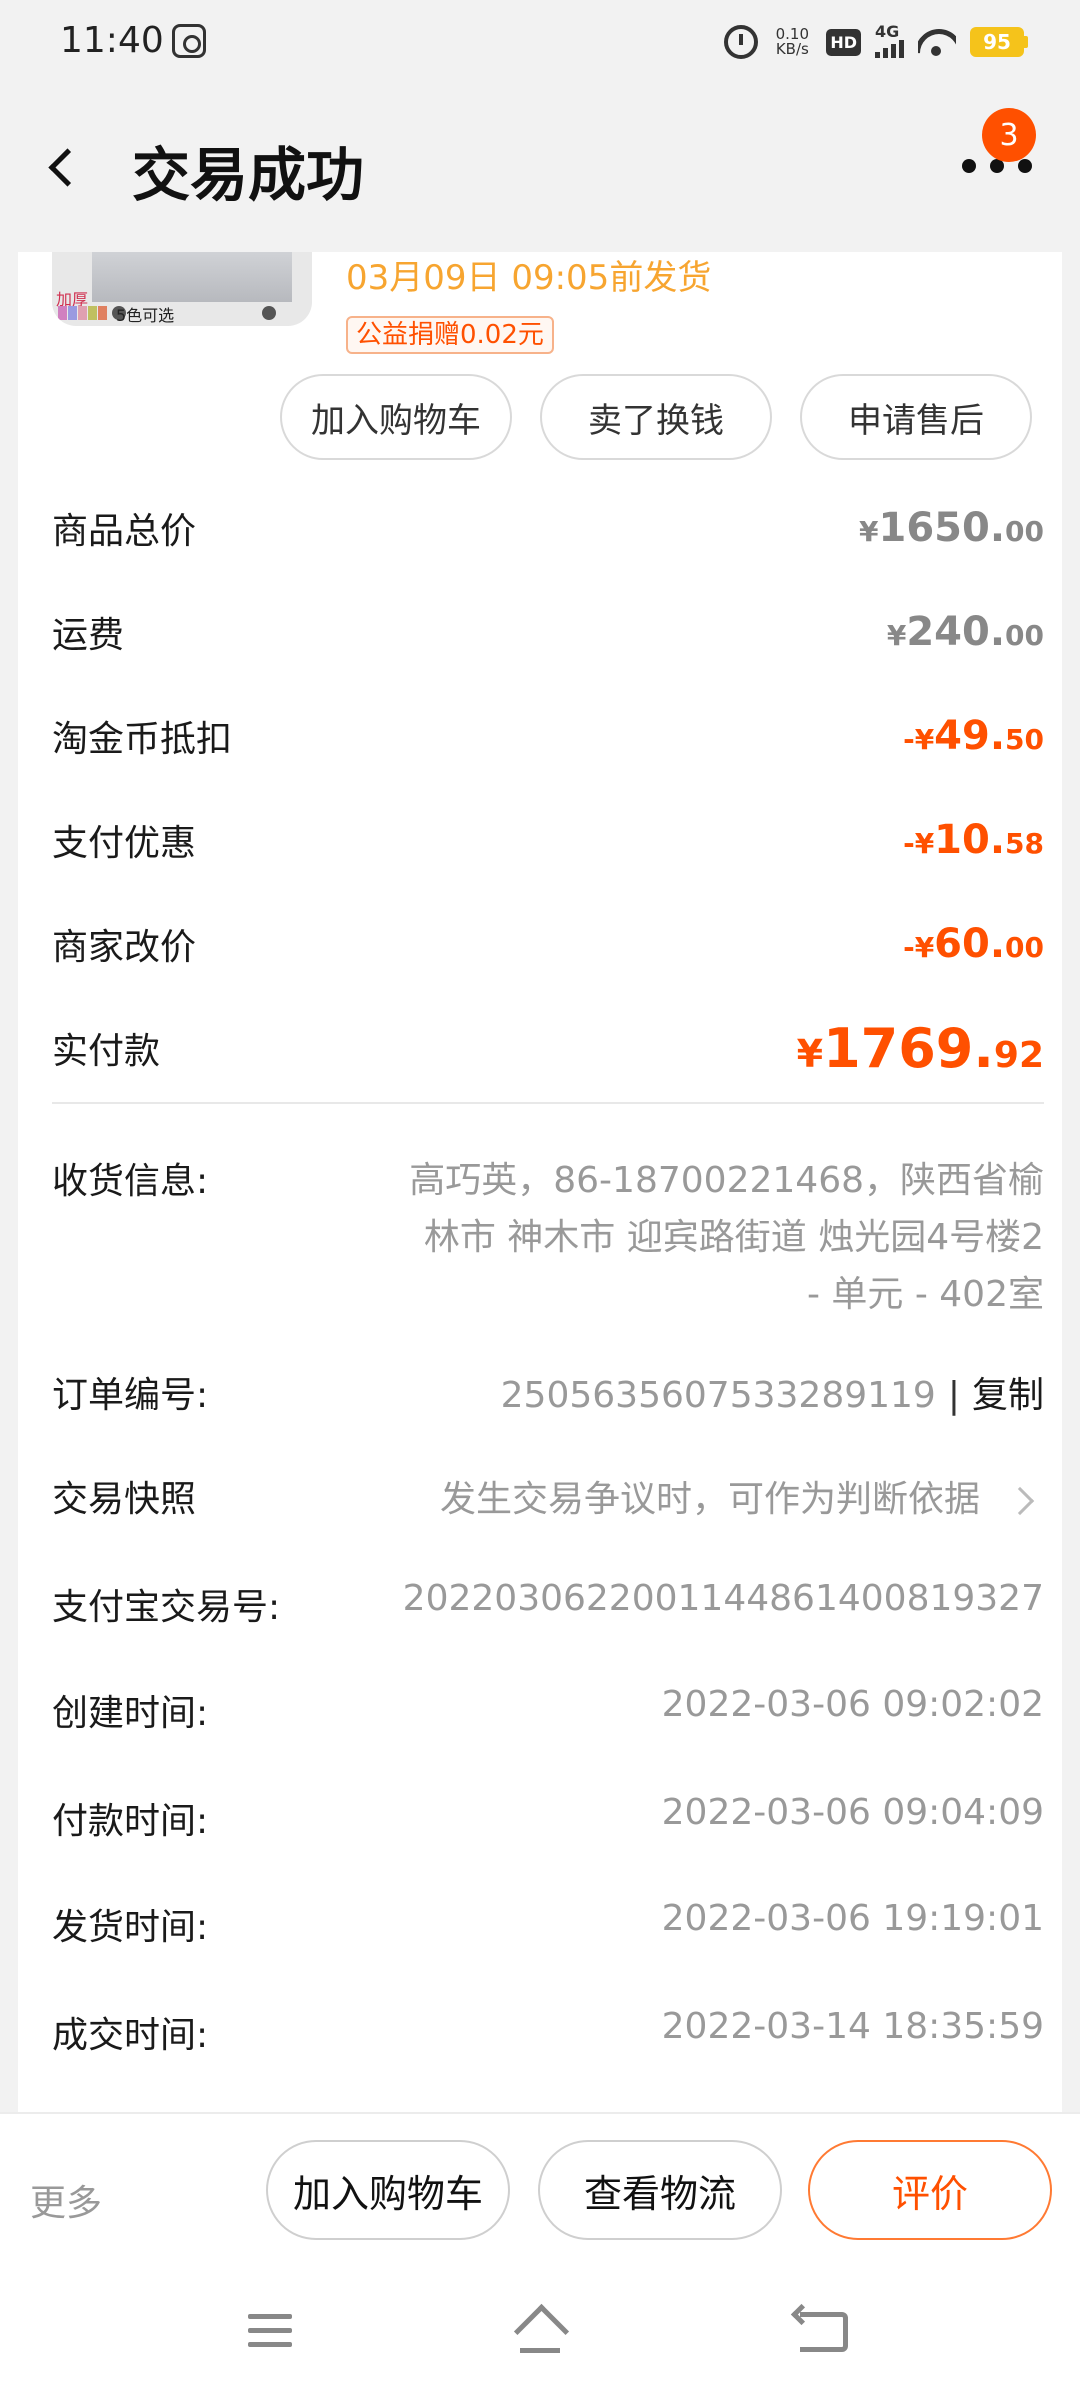  I want to click on price-value: ¥1650.00, so click(951, 528).